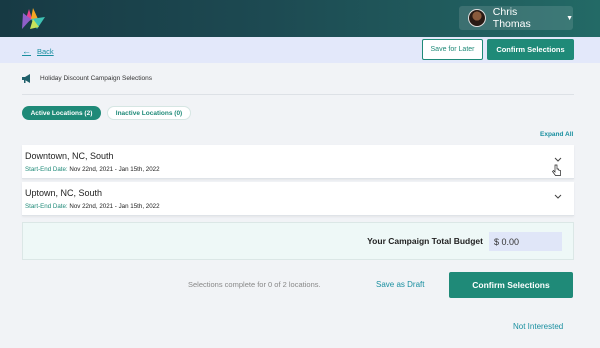 This screenshot has width=600, height=348. I want to click on back-arrow-icon: ←, so click(26, 51).